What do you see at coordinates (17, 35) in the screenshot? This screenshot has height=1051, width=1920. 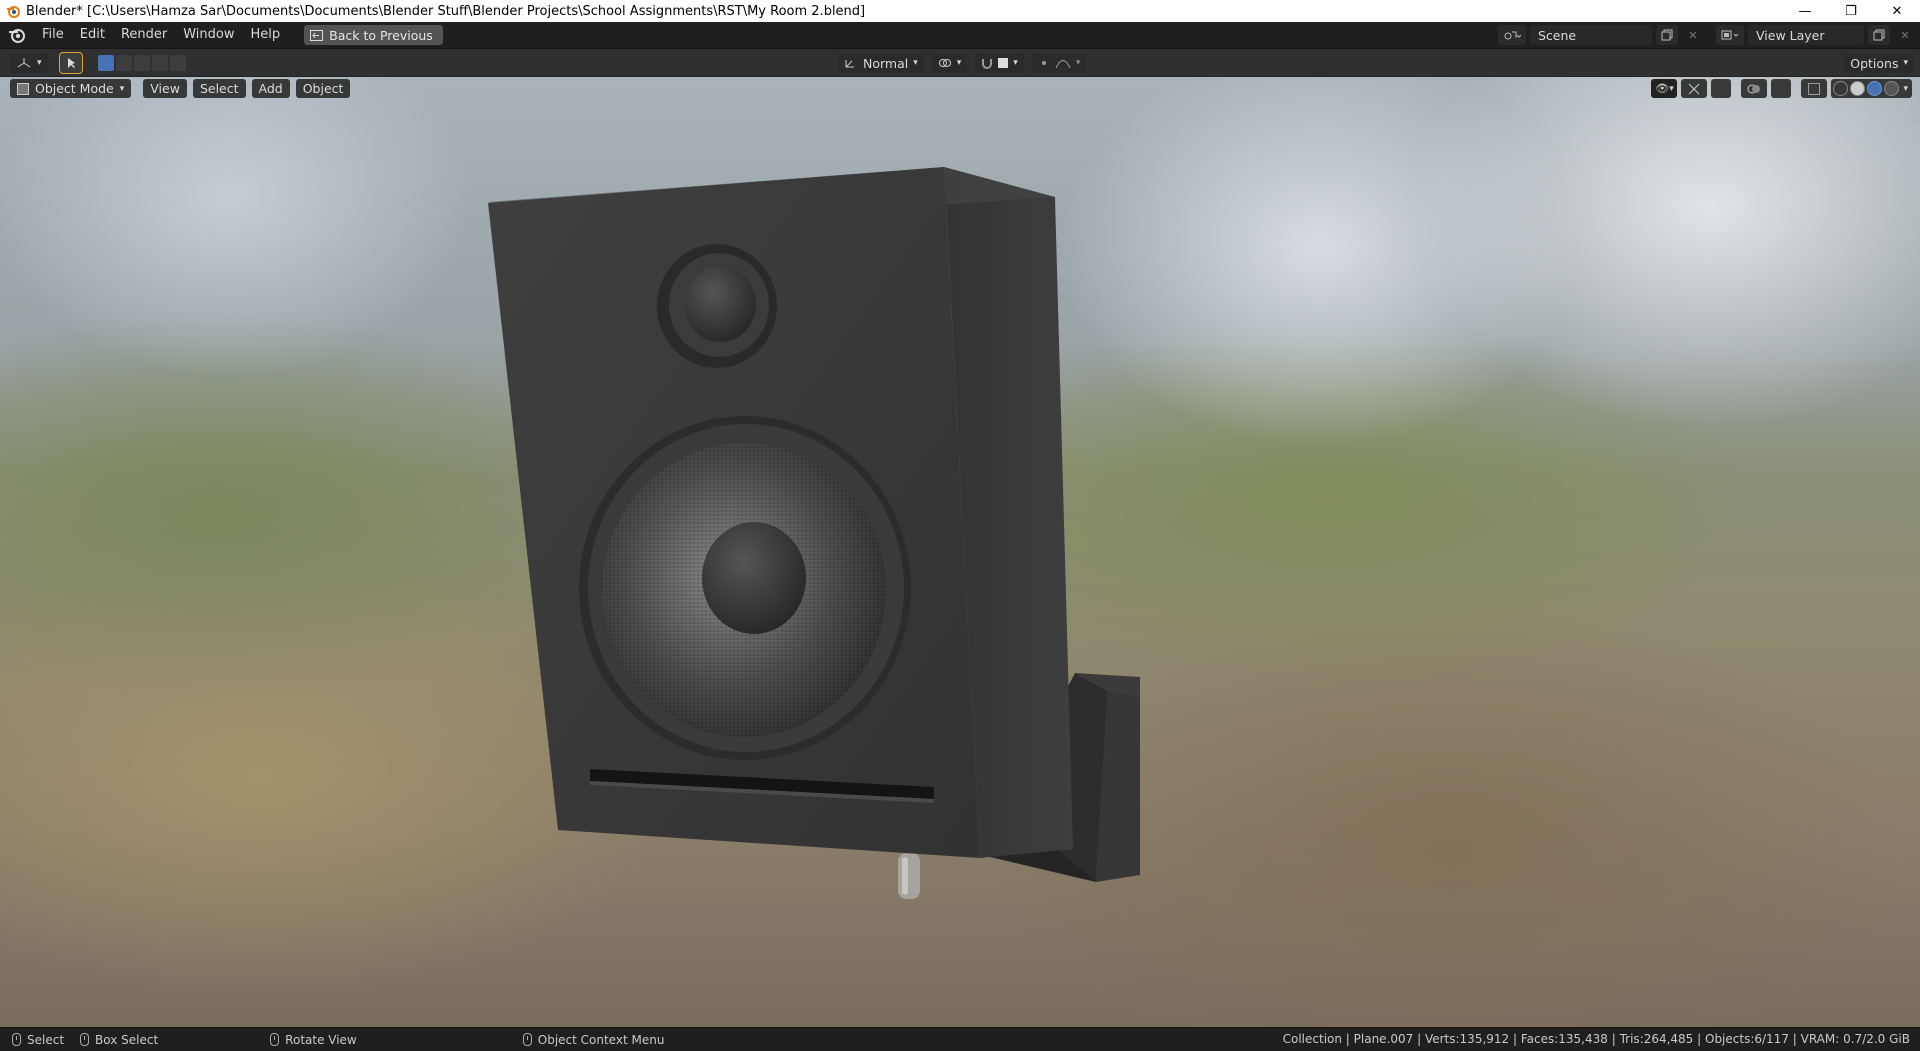 I see `blender-logo-icon` at bounding box center [17, 35].